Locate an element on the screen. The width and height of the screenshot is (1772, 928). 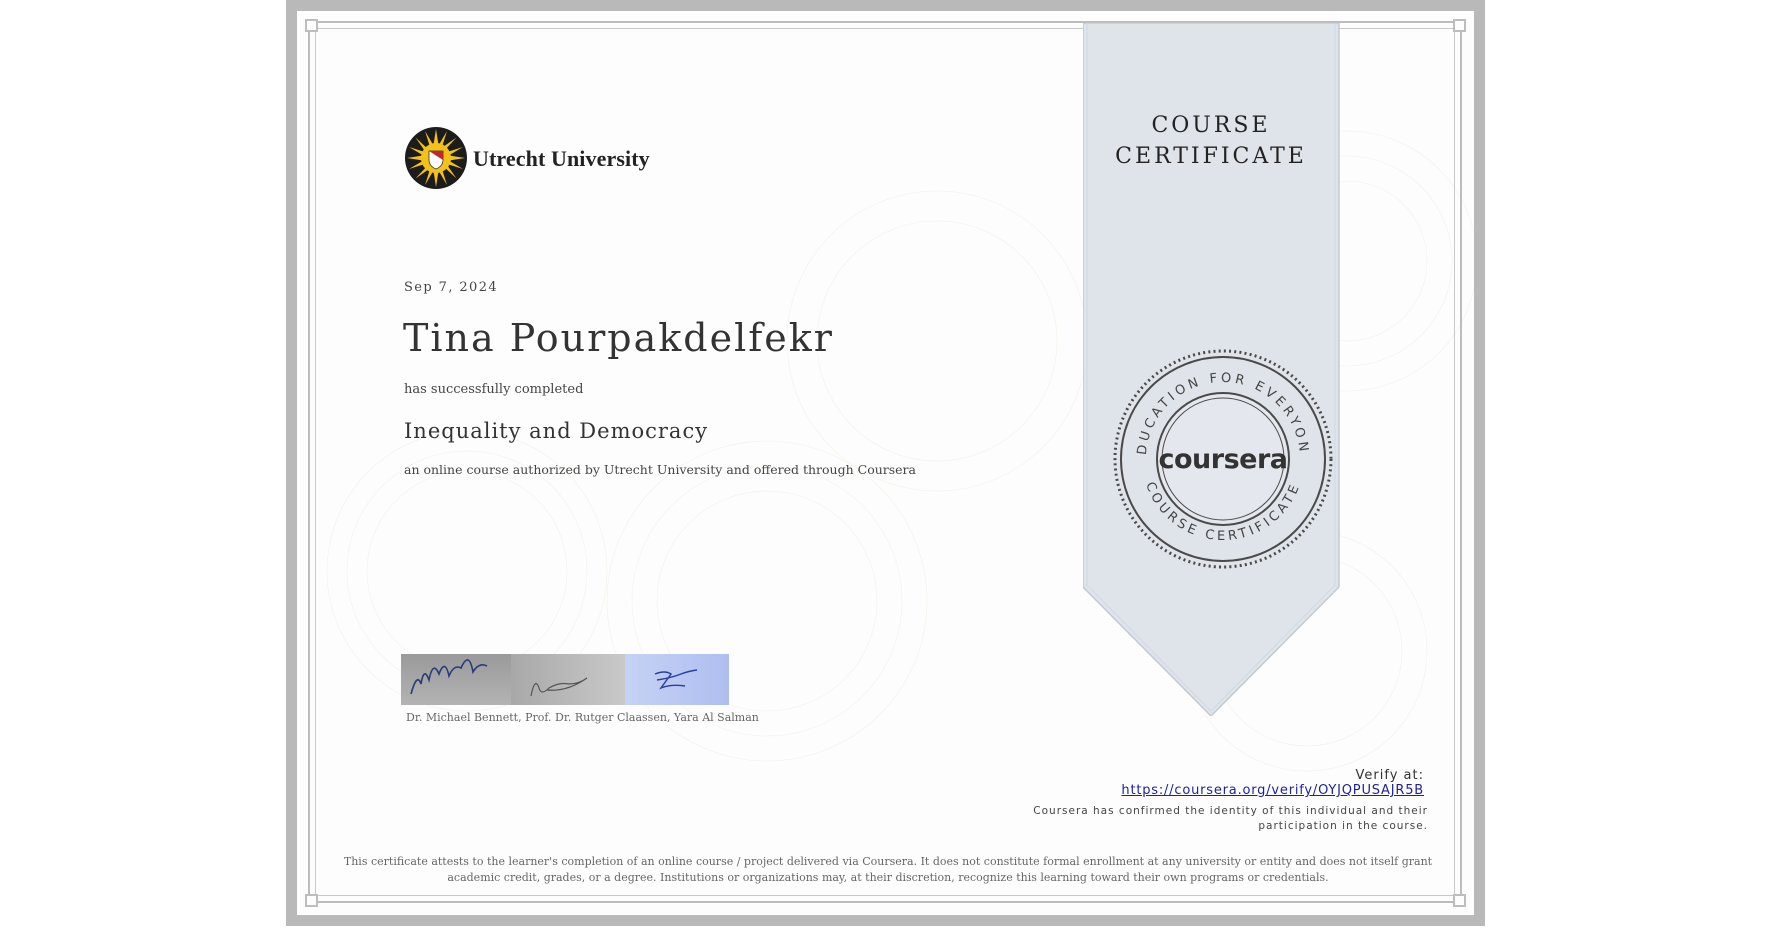
university-logo: Utrecht University is located at coordinates (539, 161).